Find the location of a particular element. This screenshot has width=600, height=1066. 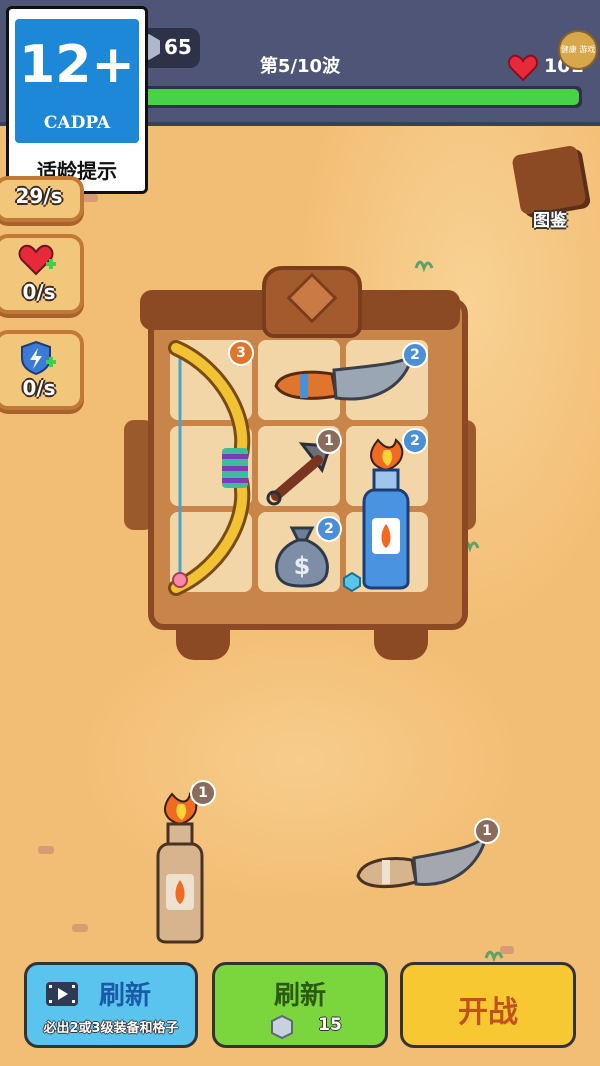

refresh-title: 刷新 is located at coordinates (299, 996).